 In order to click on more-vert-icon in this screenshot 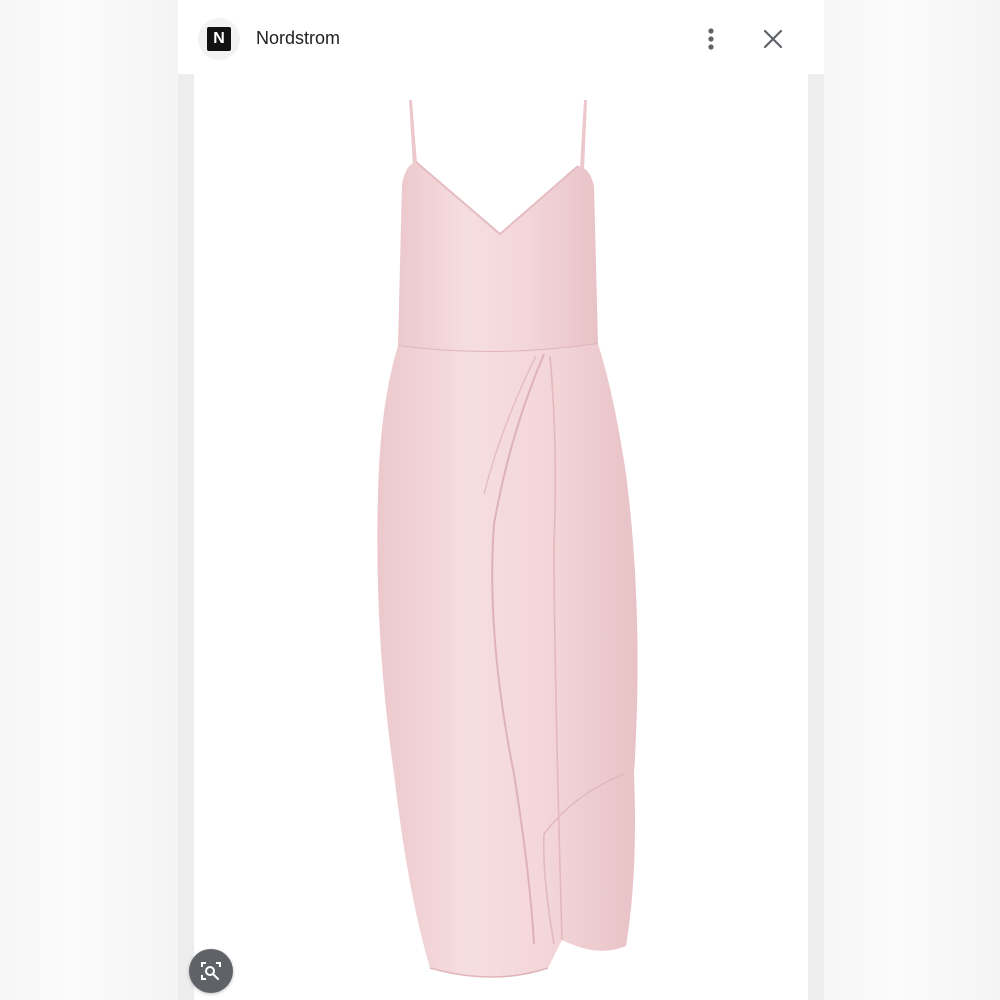, I will do `click(711, 39)`.